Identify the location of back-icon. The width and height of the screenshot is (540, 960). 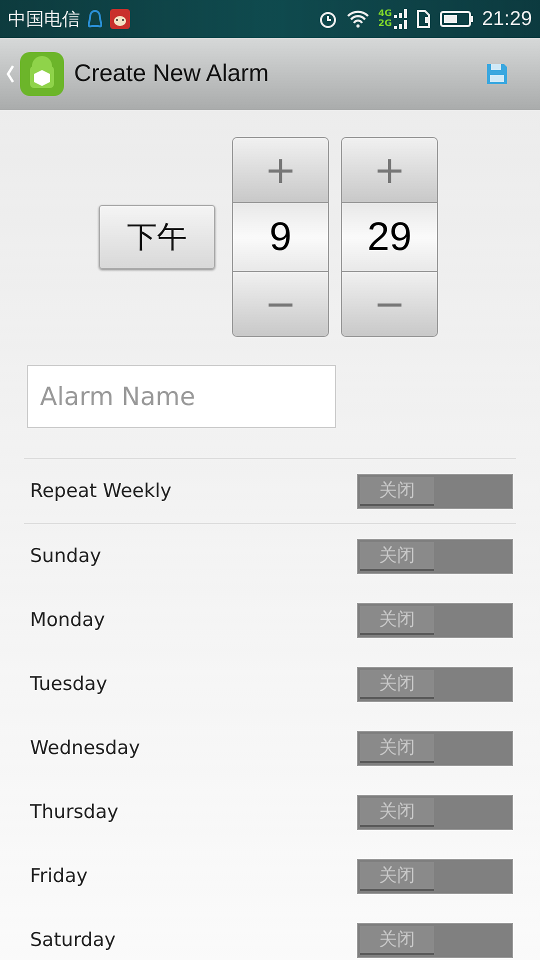
(10, 74).